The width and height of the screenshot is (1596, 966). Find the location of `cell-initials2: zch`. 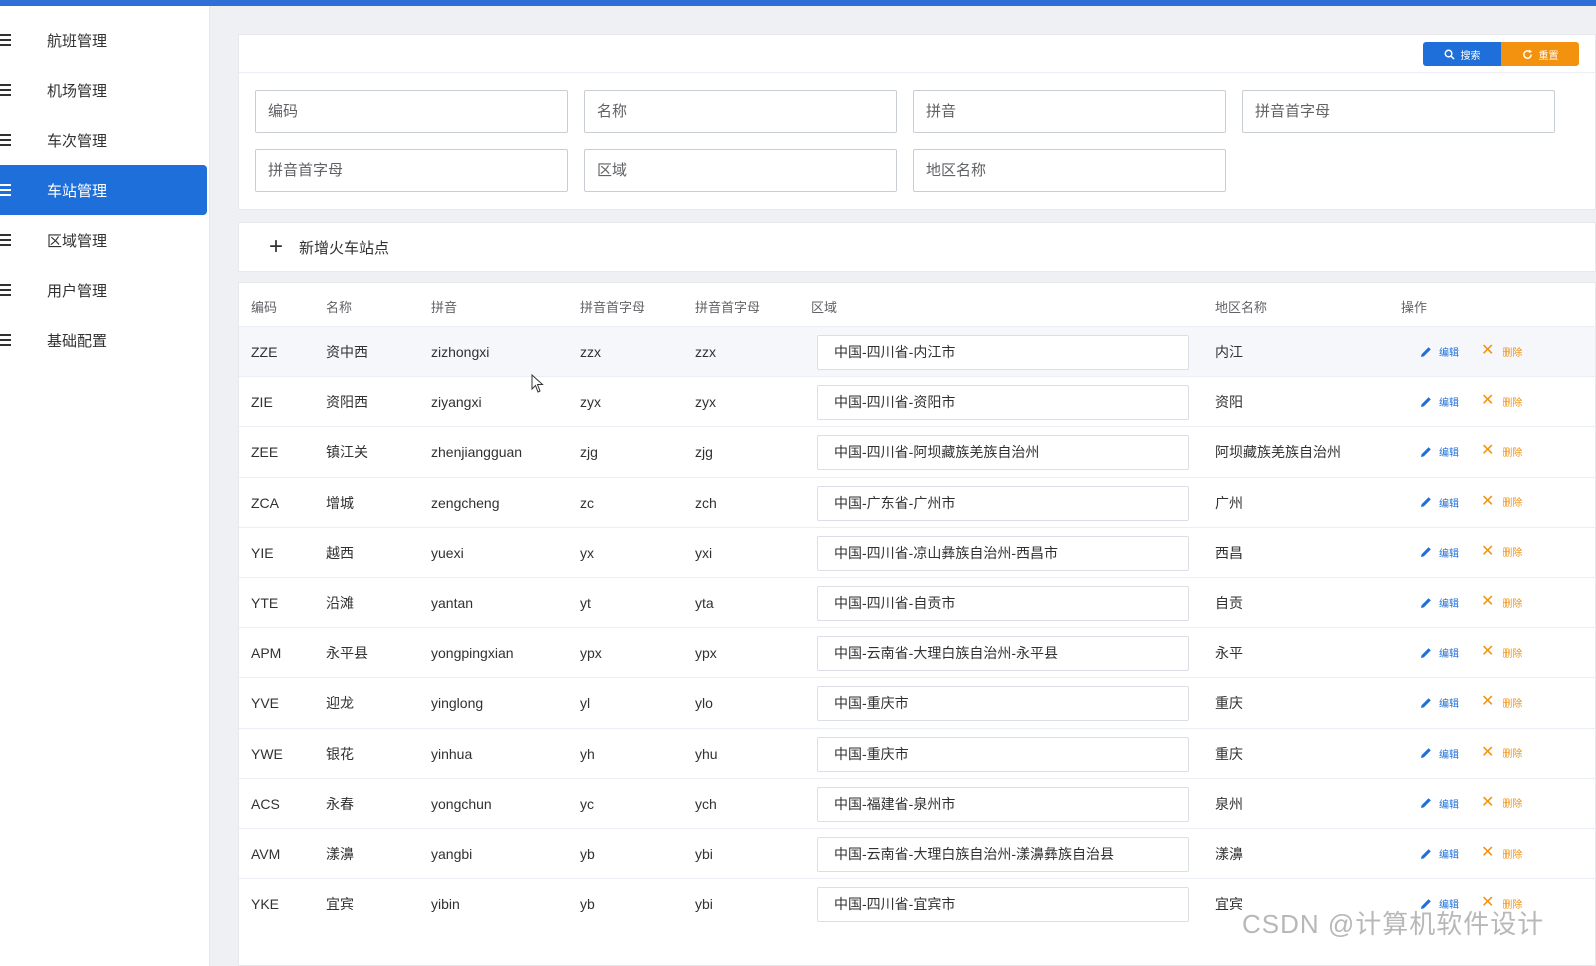

cell-initials2: zch is located at coordinates (706, 502).